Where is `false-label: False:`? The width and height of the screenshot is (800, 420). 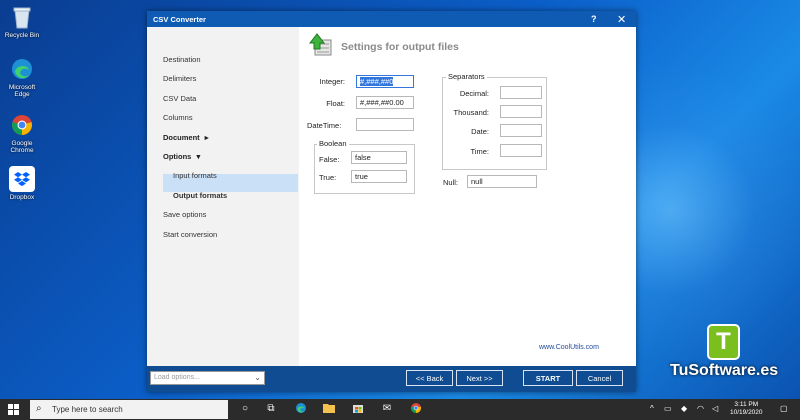
false-label: False: is located at coordinates (329, 159).